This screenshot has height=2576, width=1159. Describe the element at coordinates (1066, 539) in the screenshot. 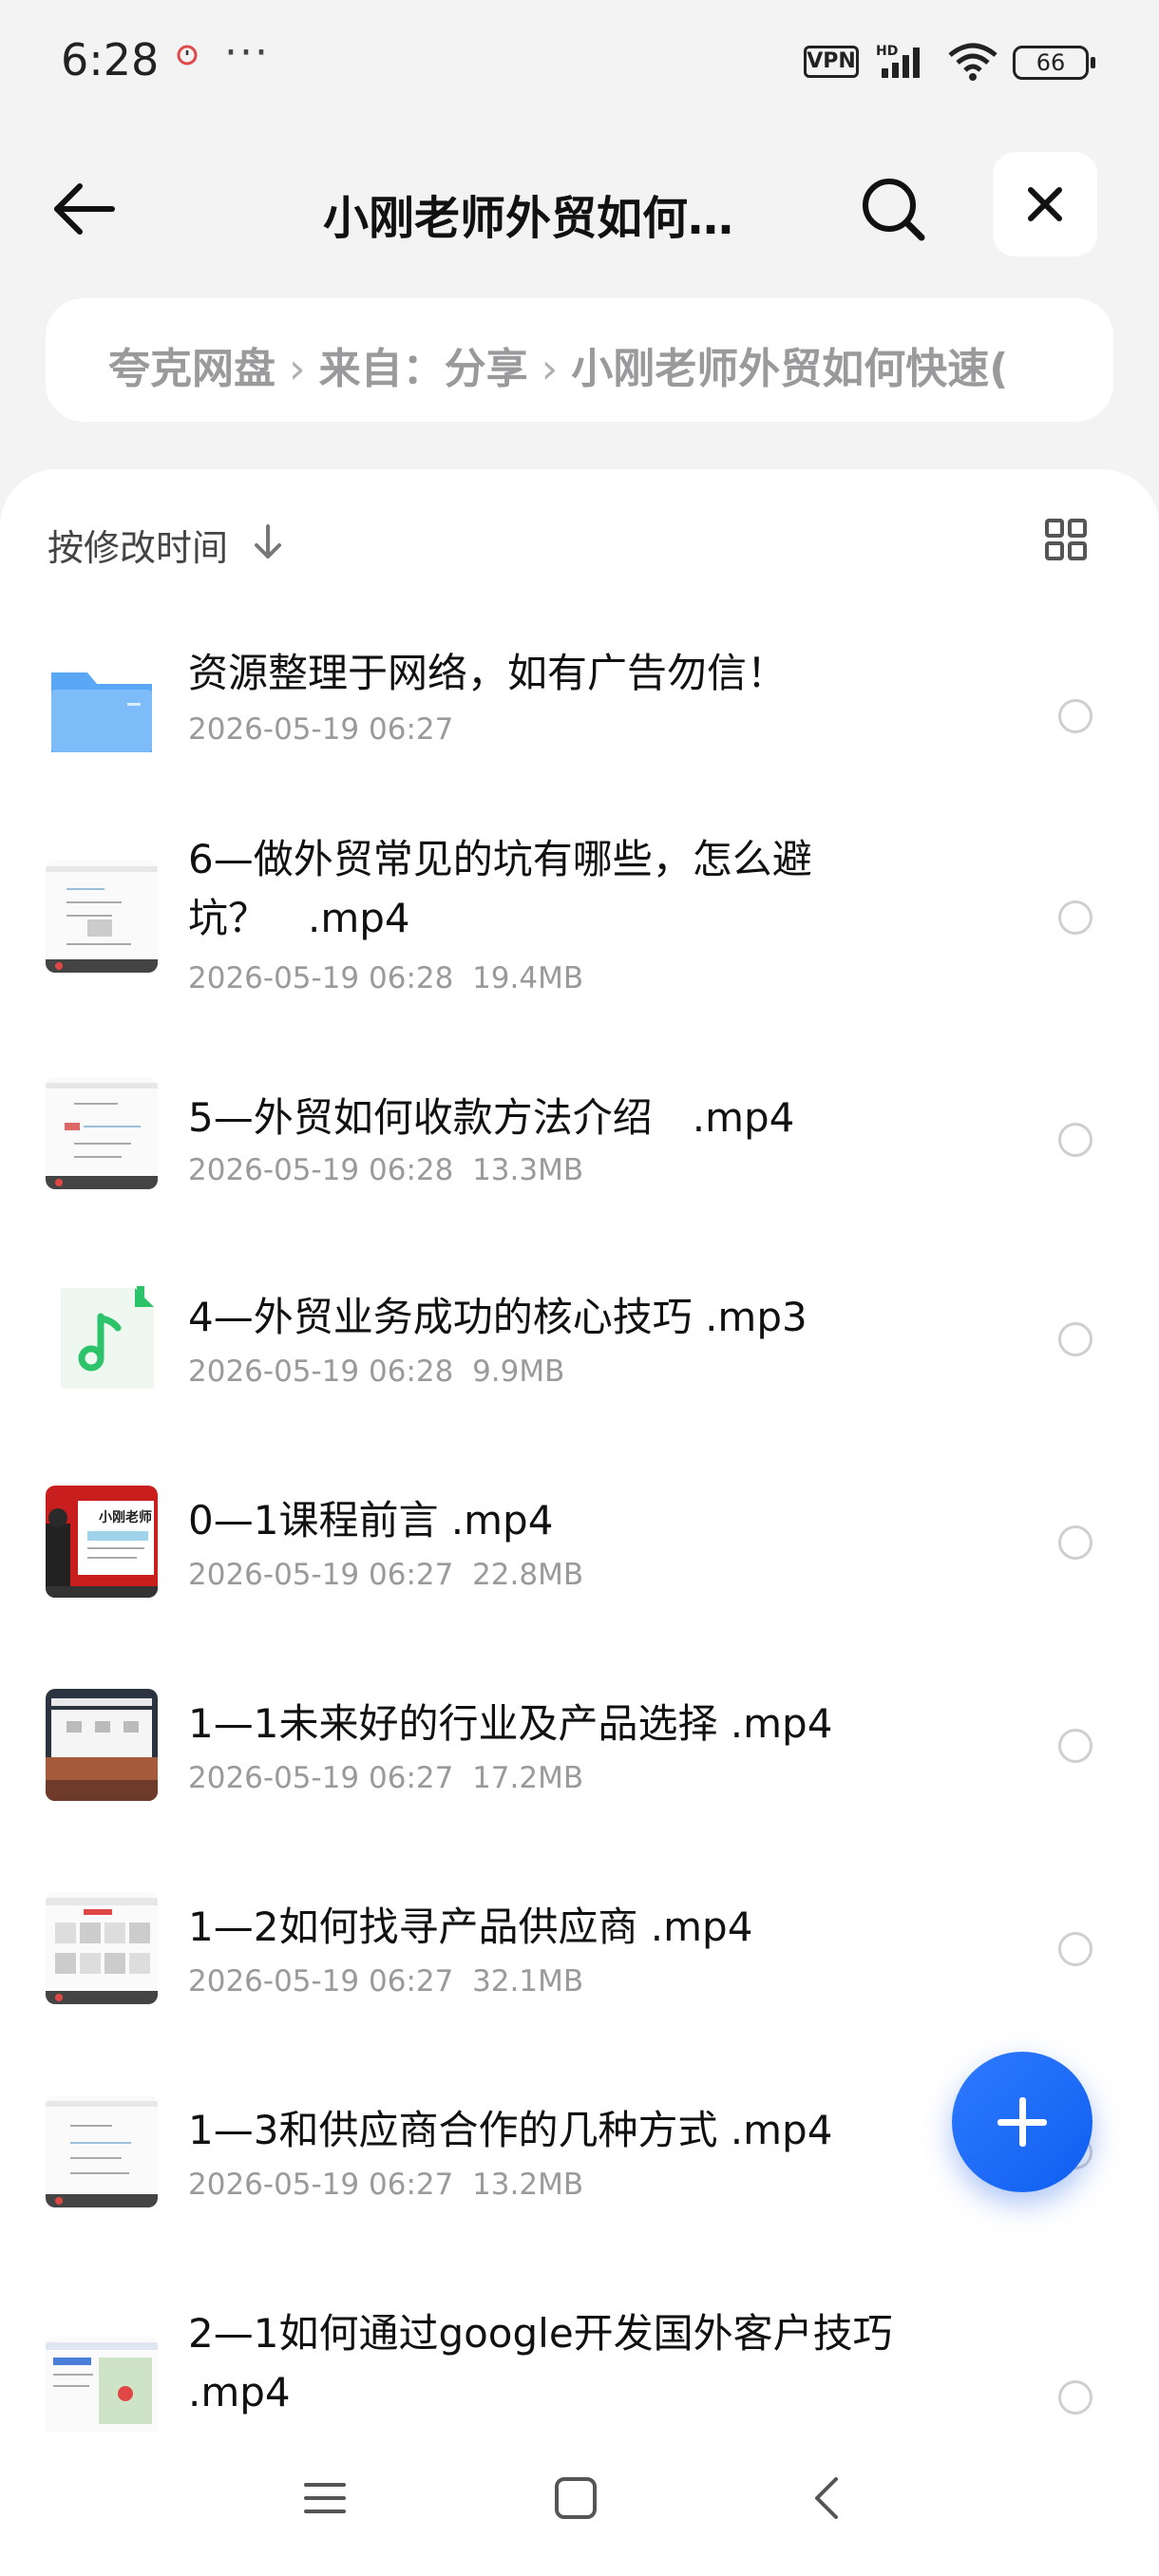

I see `grid-view-icon` at that location.